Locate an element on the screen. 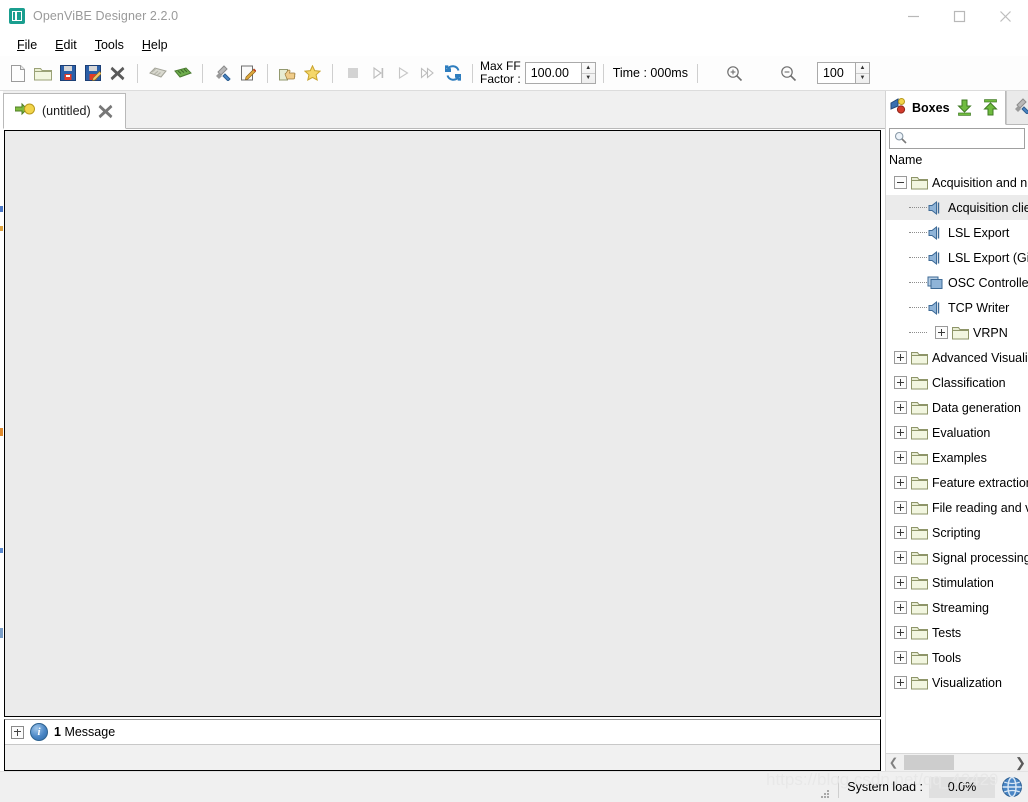  globe-network-icon is located at coordinates (1012, 787).